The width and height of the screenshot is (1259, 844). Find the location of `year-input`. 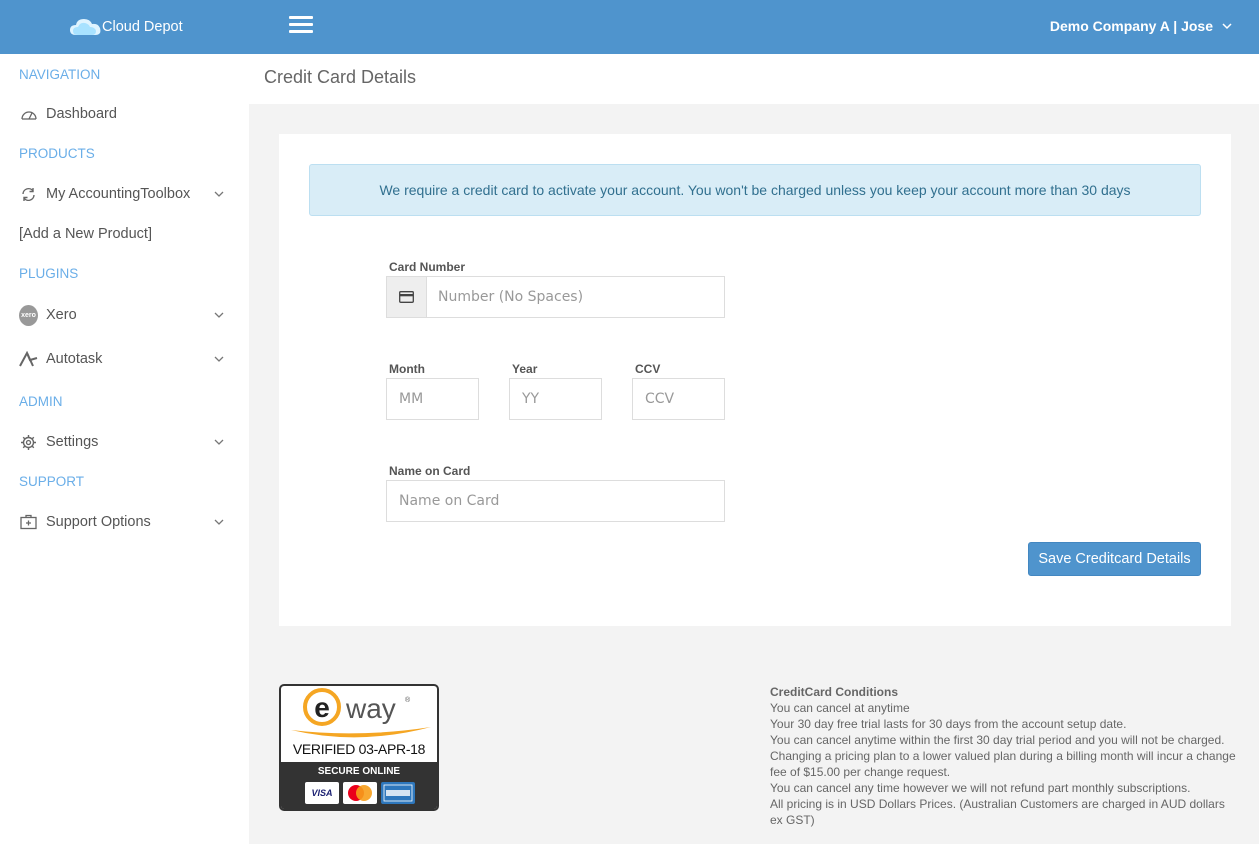

year-input is located at coordinates (555, 399).